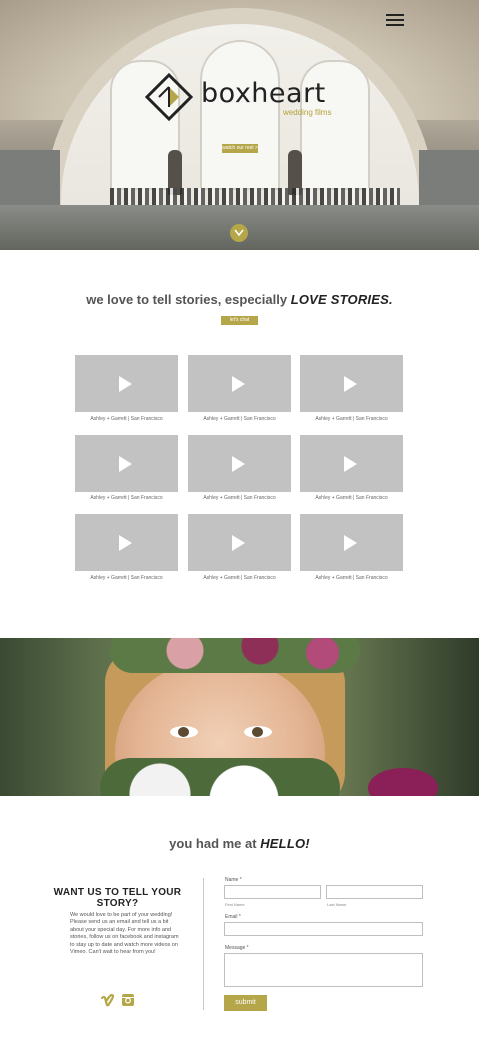  Describe the element at coordinates (235, 655) in the screenshot. I see `photo-flower-crown` at that location.